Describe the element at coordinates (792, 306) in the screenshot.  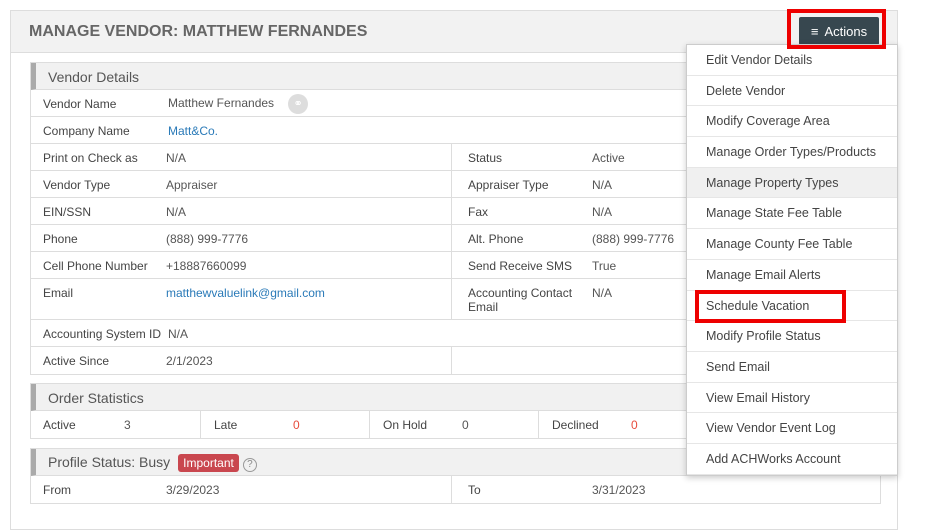
I see `menu-item-schedule-vacation: Schedule Vacation` at that location.